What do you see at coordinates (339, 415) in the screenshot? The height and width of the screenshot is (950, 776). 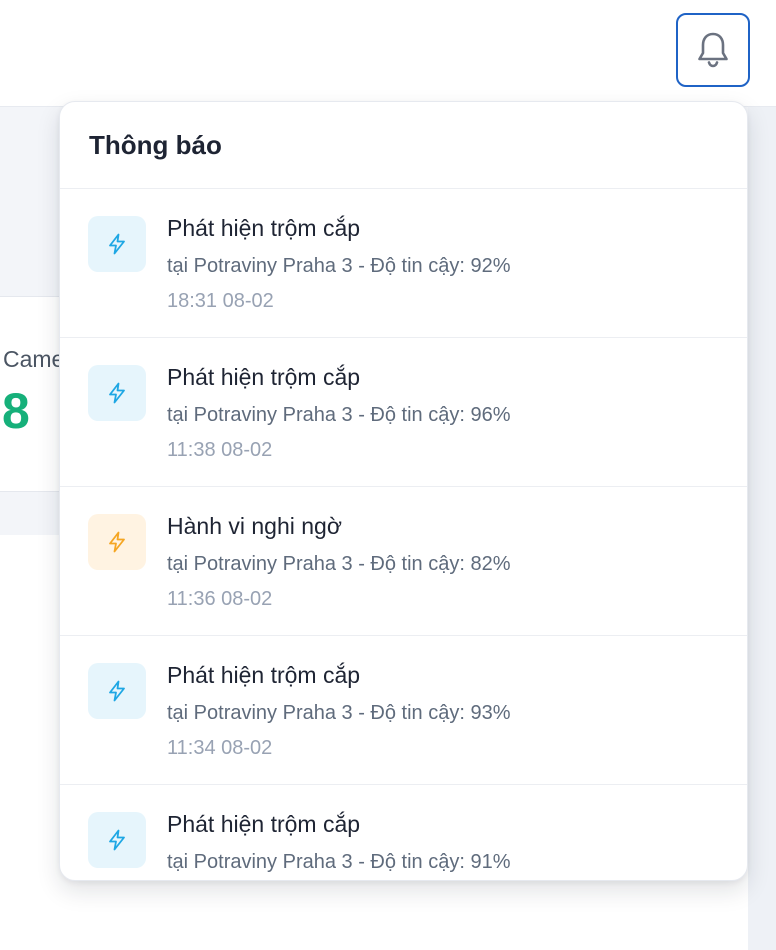 I see `notification-subtitle: tại Potraviny Praha 3 - Độ tin cậy: 96%` at bounding box center [339, 415].